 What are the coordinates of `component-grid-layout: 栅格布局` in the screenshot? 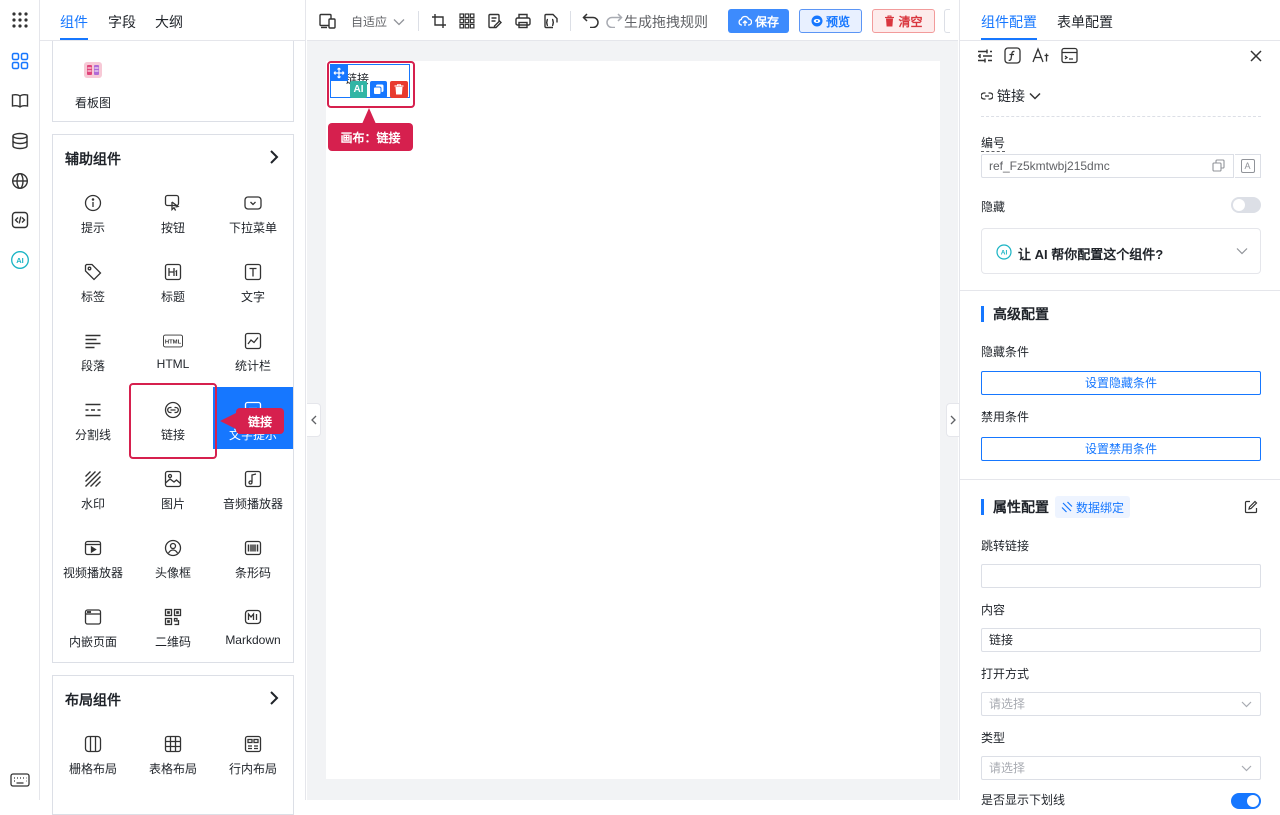 It's located at (93, 752).